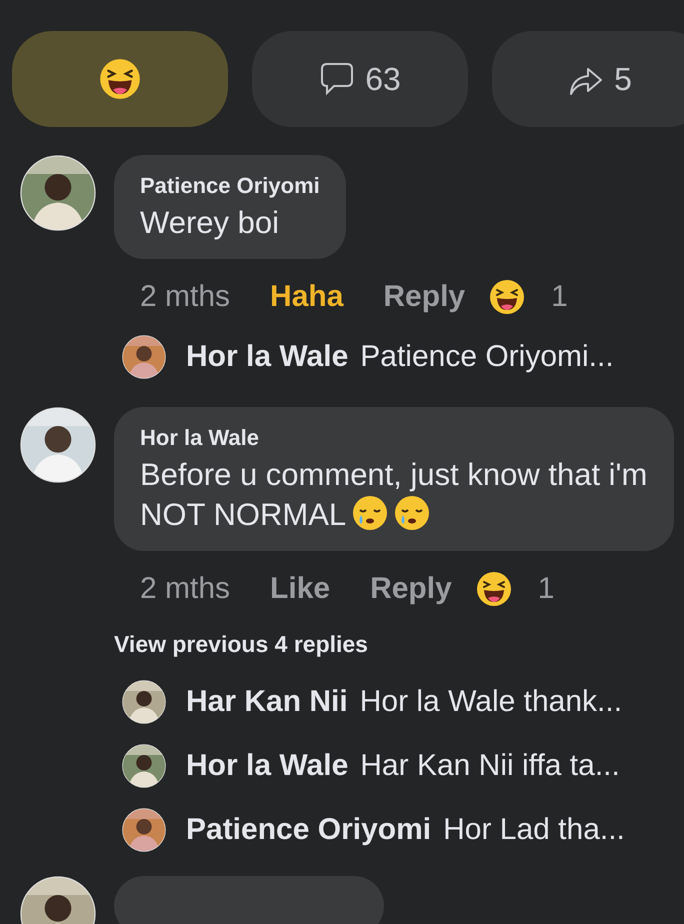  I want to click on reply-author: Patience Oriyomi, so click(309, 830).